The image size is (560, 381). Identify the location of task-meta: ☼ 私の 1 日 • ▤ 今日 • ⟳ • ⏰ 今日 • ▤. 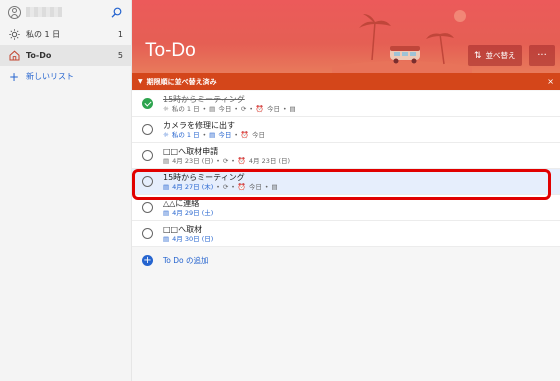
(229, 109).